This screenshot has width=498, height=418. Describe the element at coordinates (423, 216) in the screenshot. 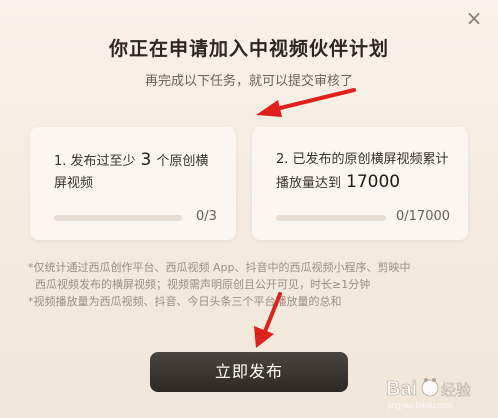

I see `task-2-progress-count: 0/17000` at that location.